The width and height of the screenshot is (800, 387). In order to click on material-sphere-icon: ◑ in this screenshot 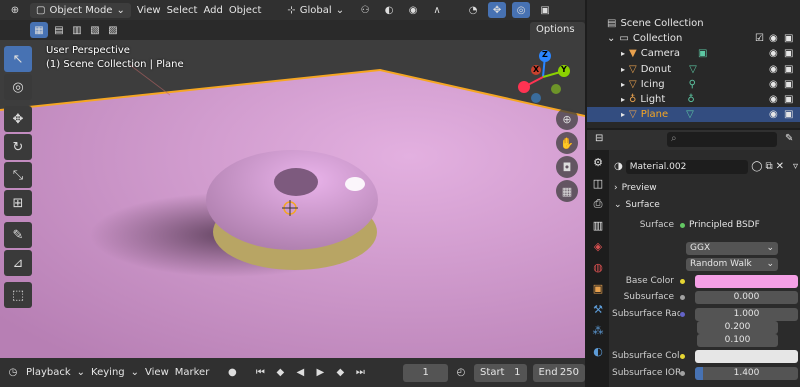, I will do `click(618, 166)`.